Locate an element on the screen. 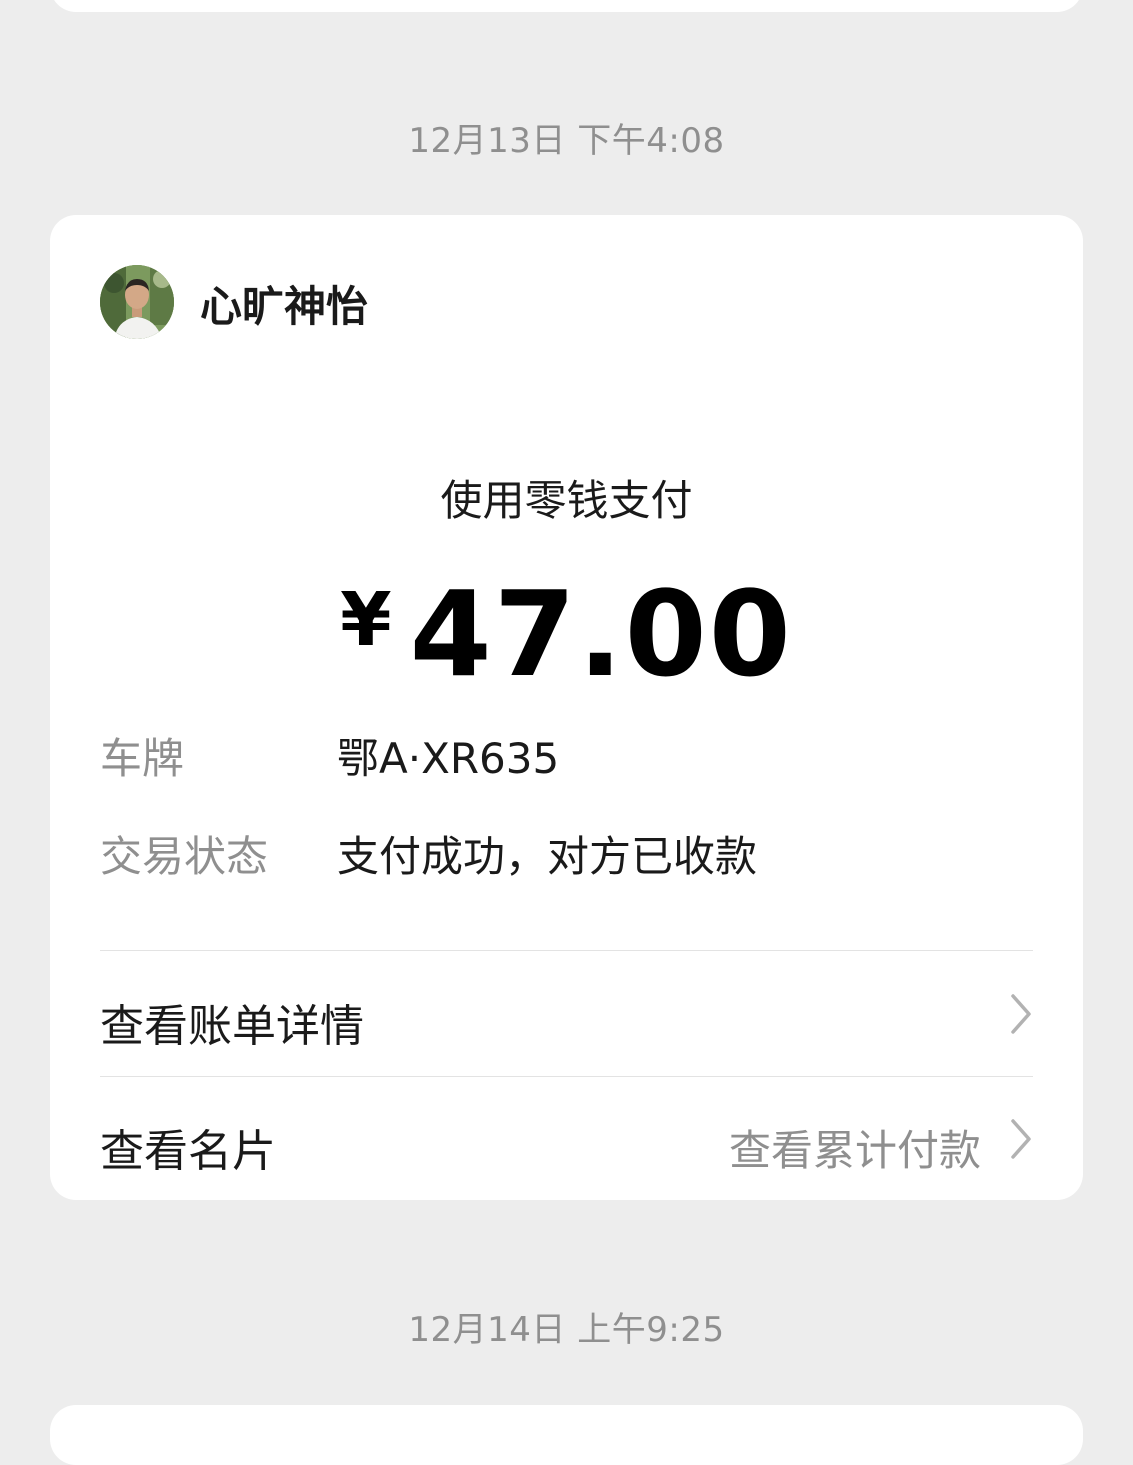 This screenshot has width=1133, height=1465. person-photo-icon is located at coordinates (137, 302).